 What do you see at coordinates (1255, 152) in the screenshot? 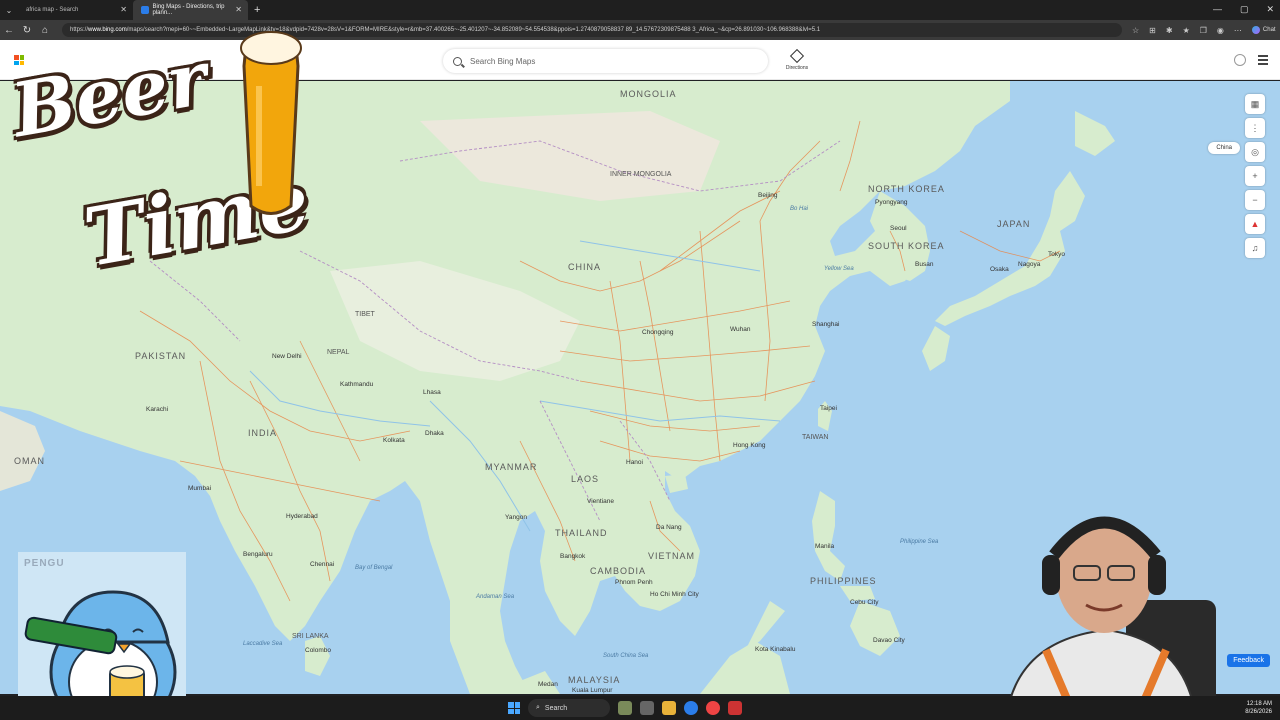
I see `locate-me-icon: ◎` at bounding box center [1255, 152].